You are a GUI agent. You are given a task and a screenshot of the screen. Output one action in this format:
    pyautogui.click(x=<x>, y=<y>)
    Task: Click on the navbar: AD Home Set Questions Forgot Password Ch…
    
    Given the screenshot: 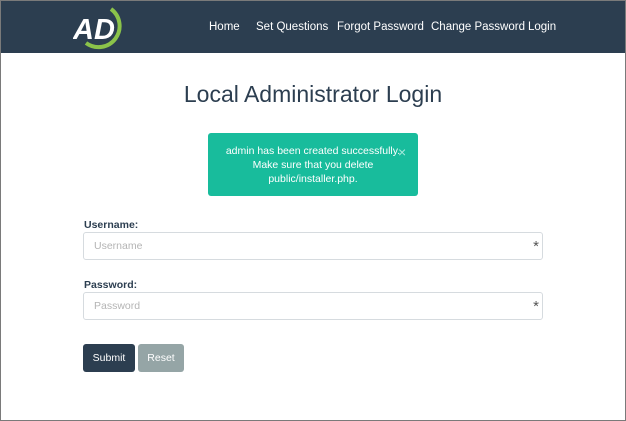 What is the action you would take?
    pyautogui.click(x=313, y=27)
    